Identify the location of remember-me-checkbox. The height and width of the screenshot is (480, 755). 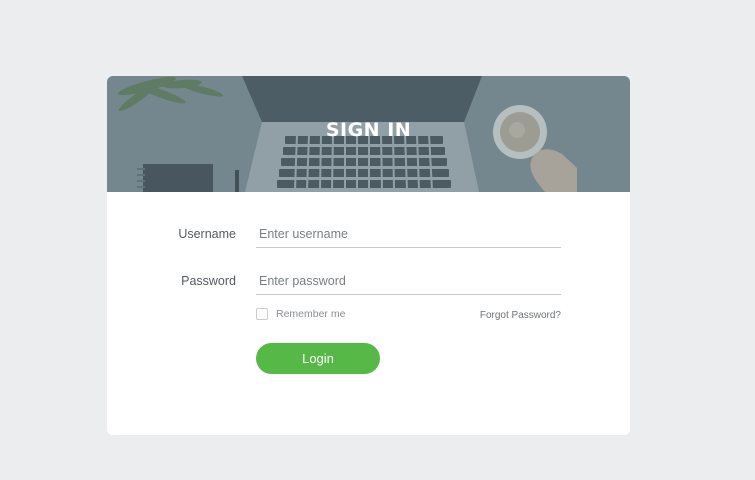
(262, 314).